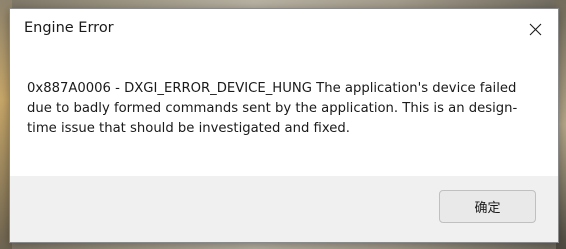 This screenshot has width=566, height=249. I want to click on dialog-title: Engine Error, so click(69, 28).